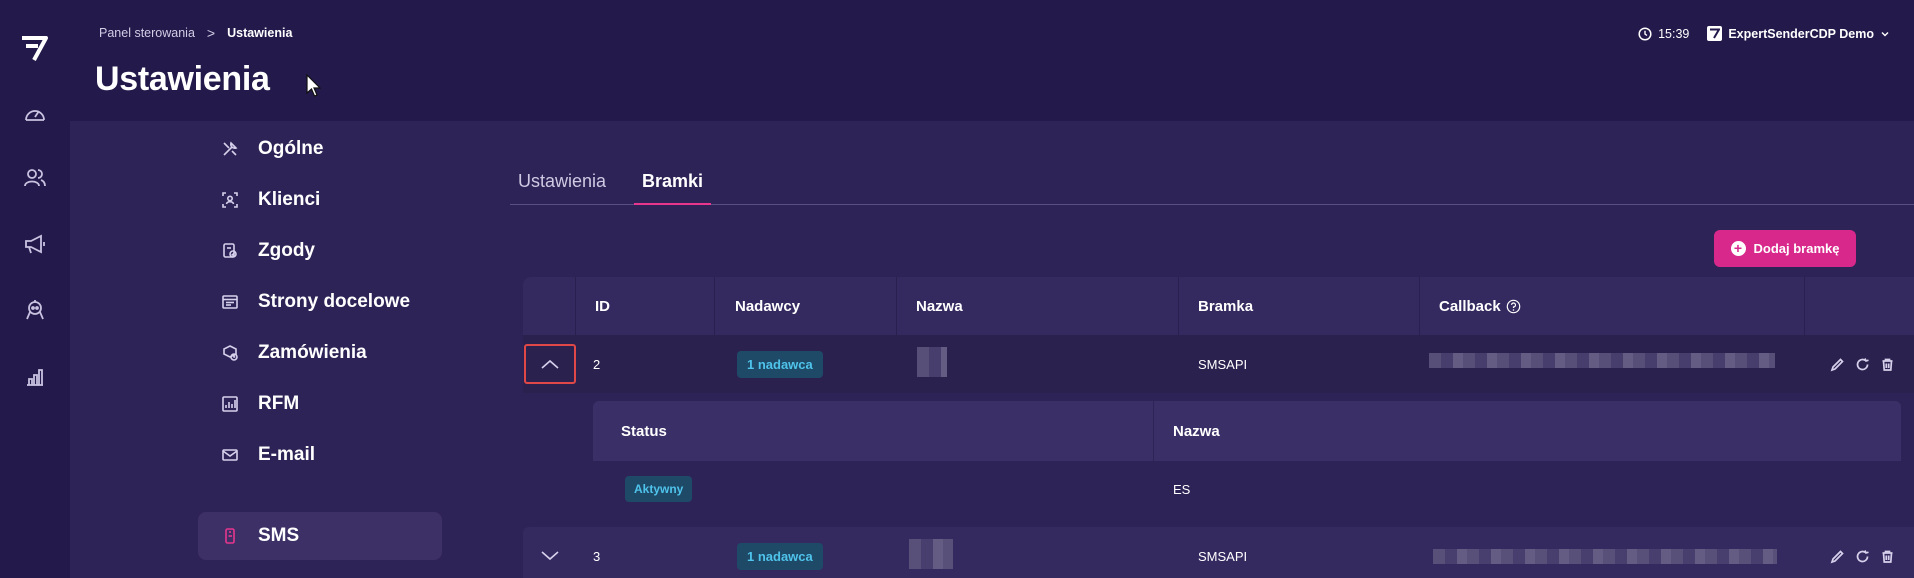 This screenshot has width=1914, height=578. Describe the element at coordinates (1796, 248) in the screenshot. I see `add-gateway-label: Dodaj bramkę` at that location.